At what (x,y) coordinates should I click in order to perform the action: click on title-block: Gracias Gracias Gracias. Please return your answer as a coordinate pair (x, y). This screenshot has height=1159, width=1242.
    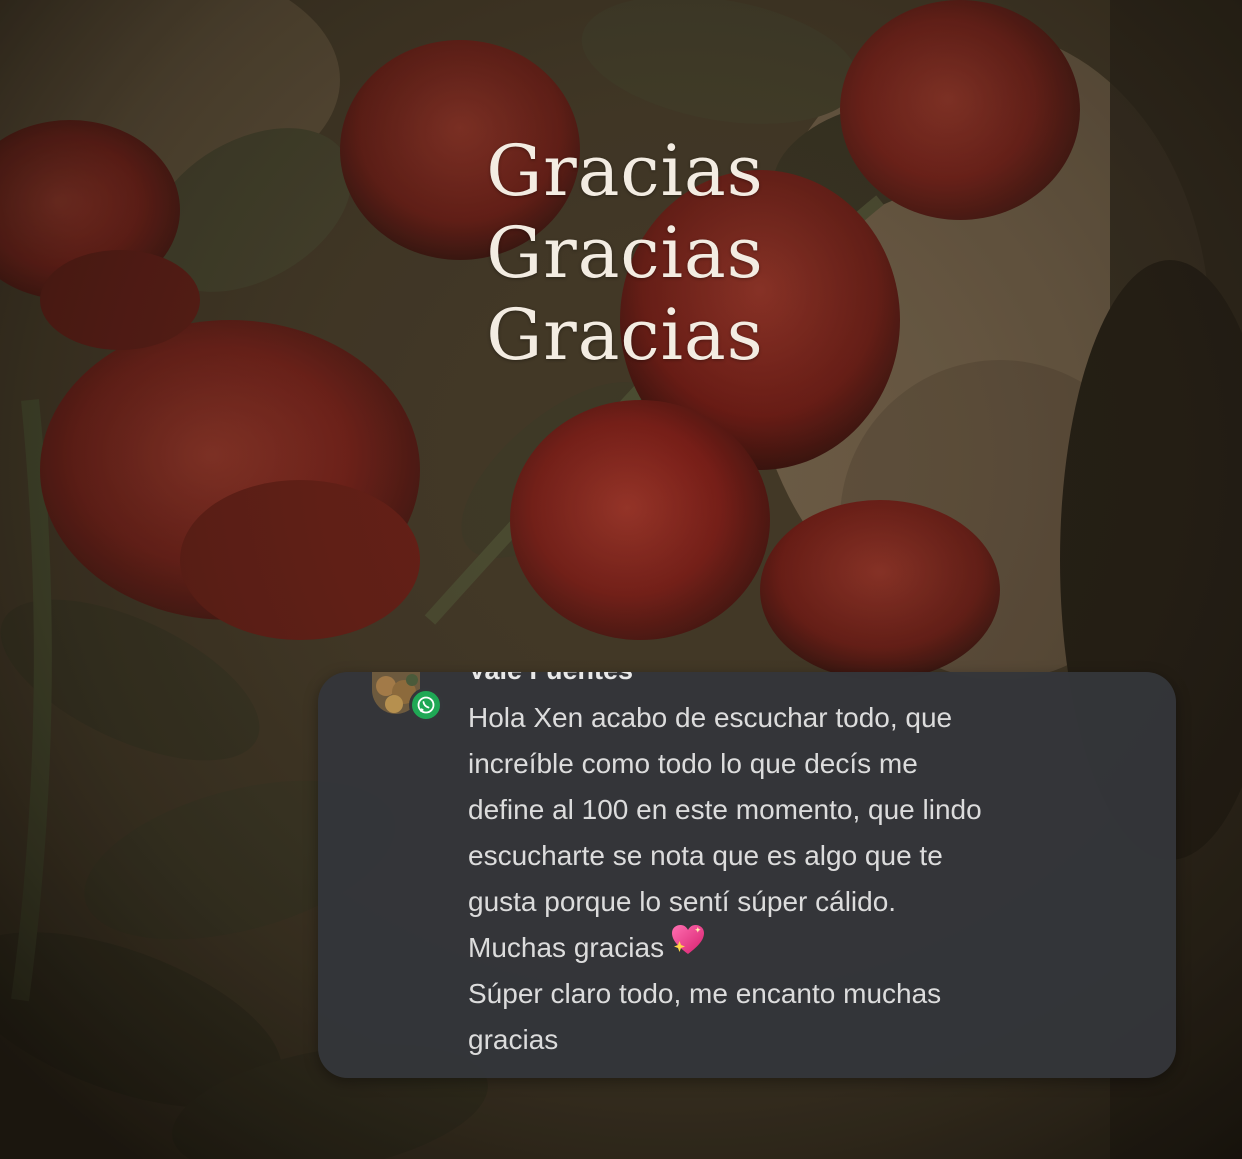
    Looking at the image, I should click on (625, 253).